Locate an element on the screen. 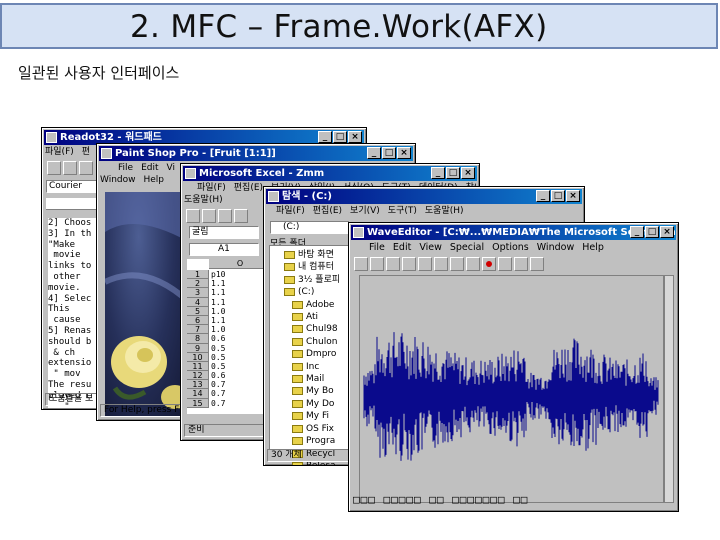  tree-item: OS Fix is located at coordinates (318, 429).